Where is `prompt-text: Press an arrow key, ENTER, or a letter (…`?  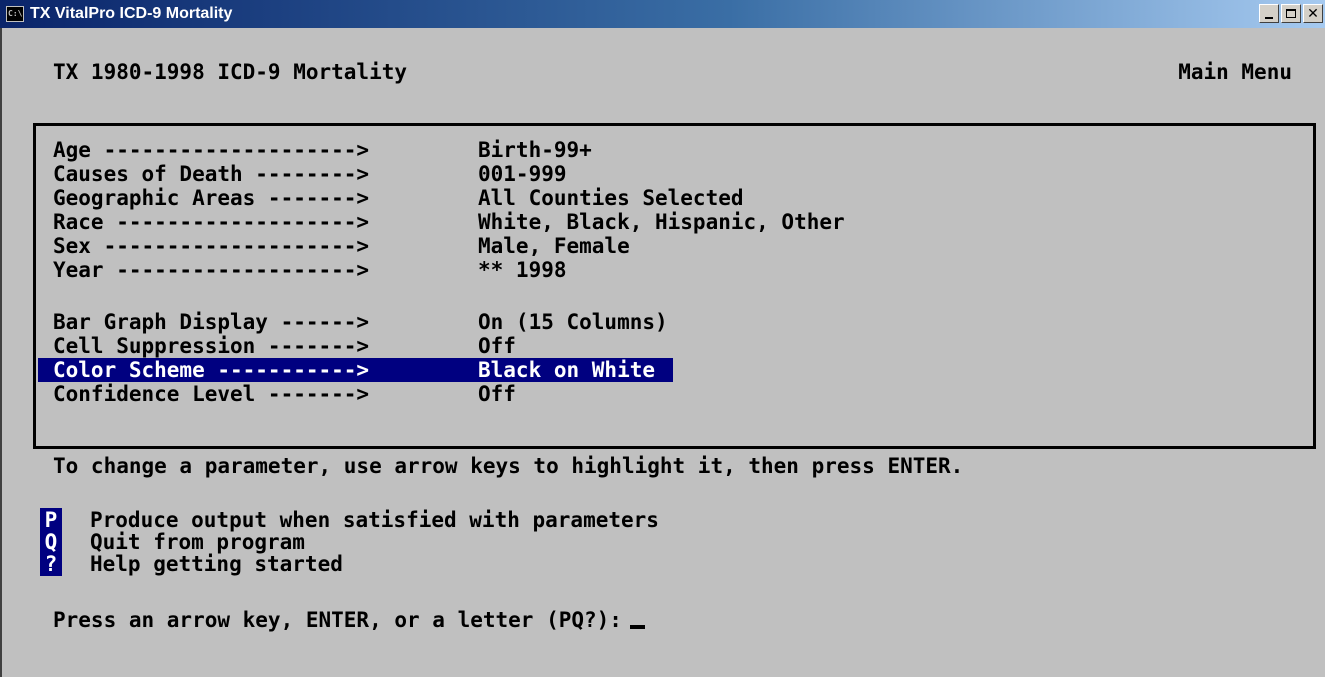
prompt-text: Press an arrow key, ENTER, or a letter (… is located at coordinates (337, 620).